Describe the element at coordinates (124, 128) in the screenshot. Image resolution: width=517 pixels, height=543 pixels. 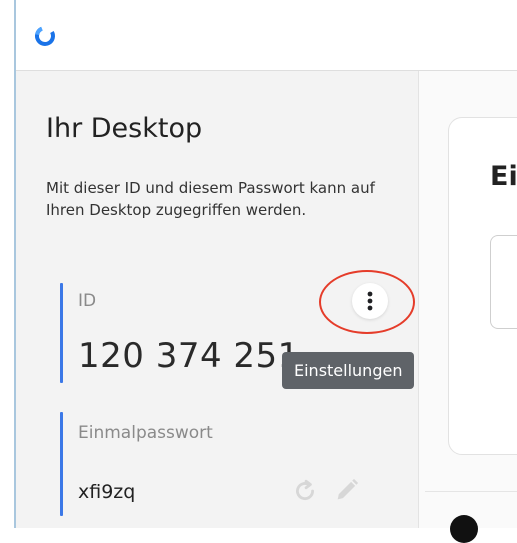
I see `sidebar-title: Ihr Desktop` at that location.